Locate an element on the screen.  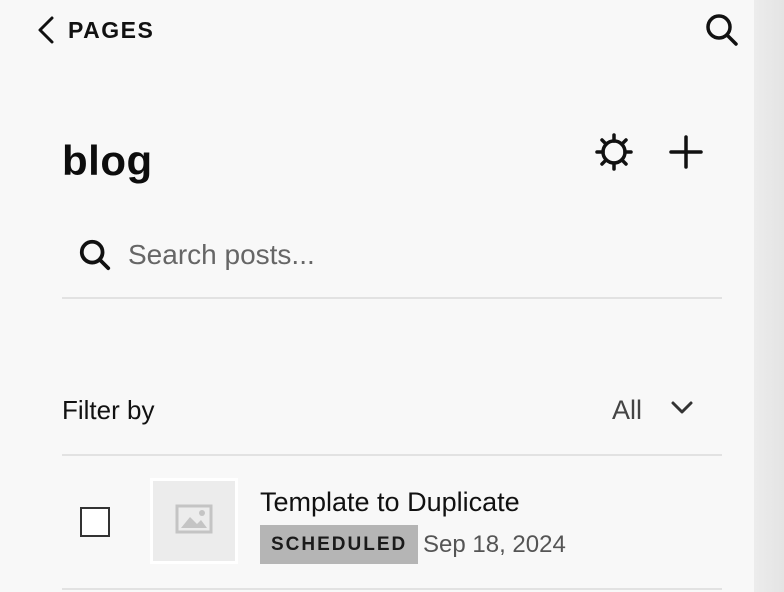
search-posts-field is located at coordinates (392, 255).